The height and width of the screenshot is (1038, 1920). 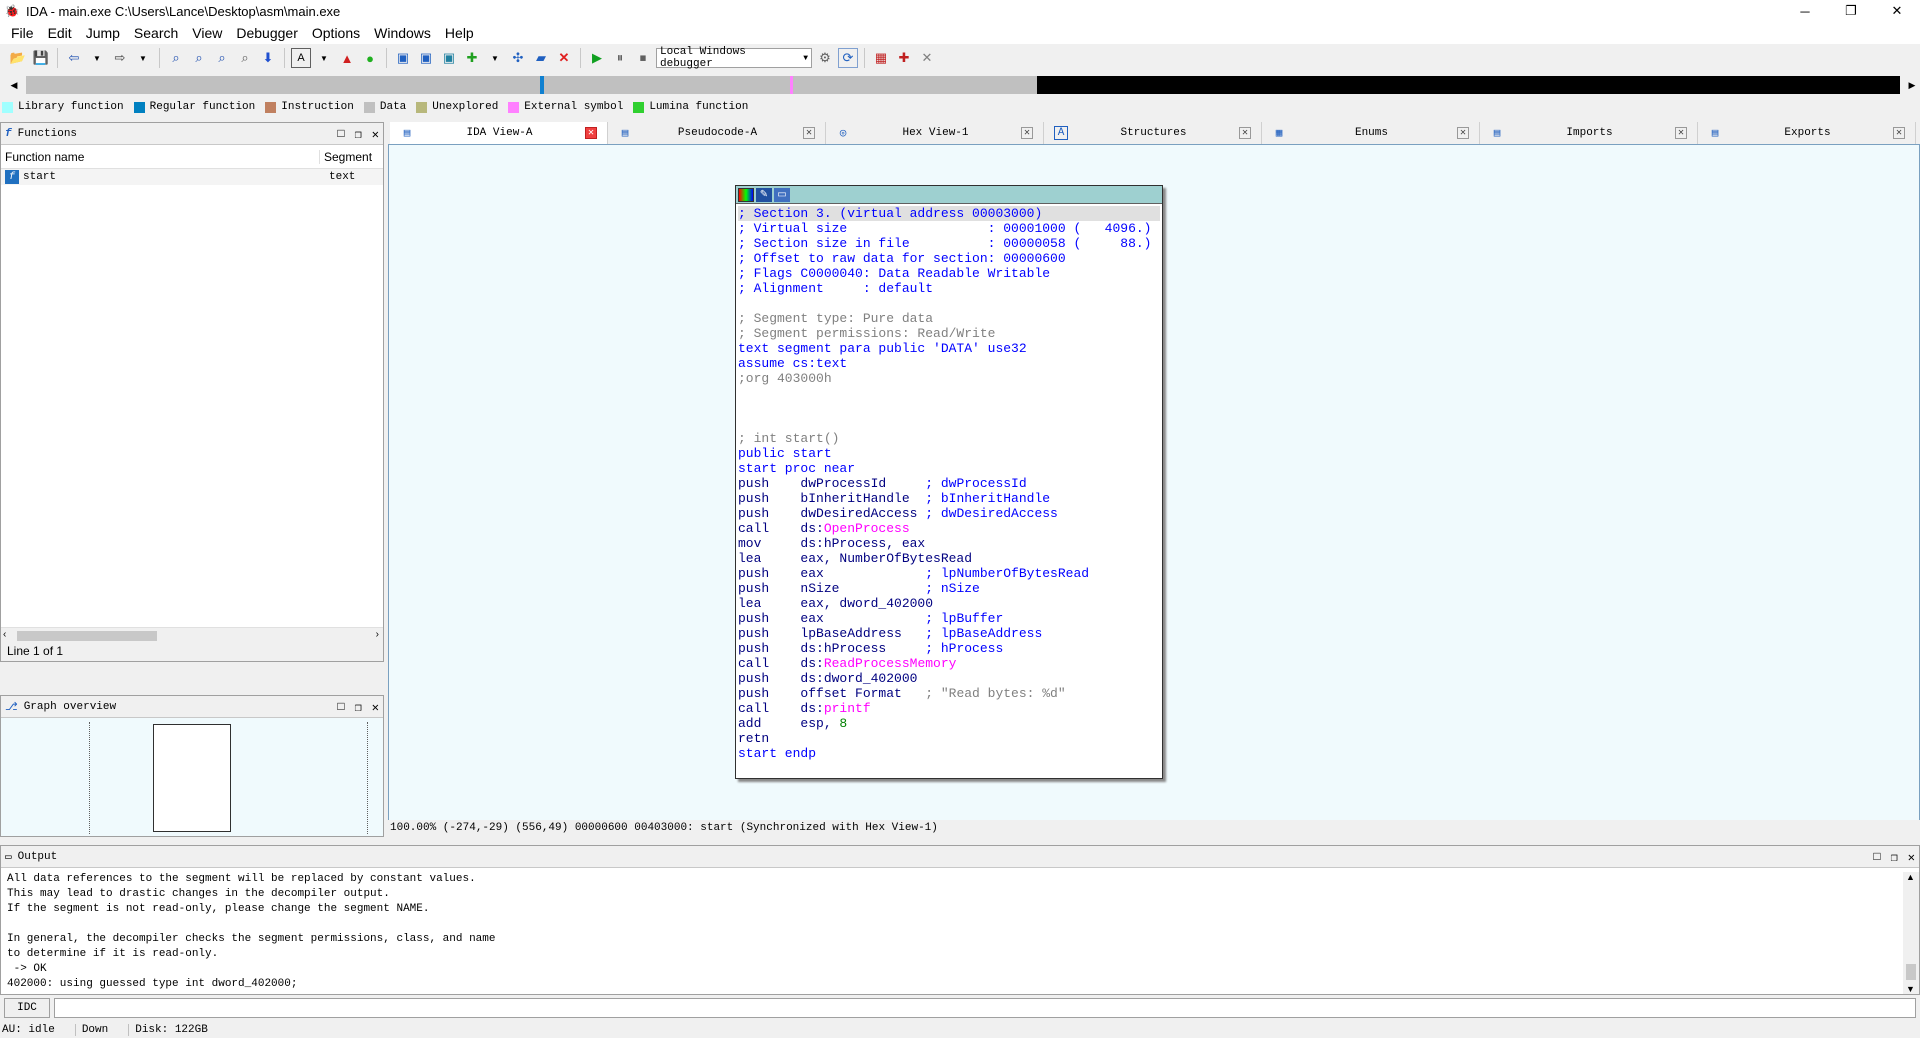 I want to click on asm-line: push lpBaseAddress ; lpBaseAddress, so click(x=949, y=633).